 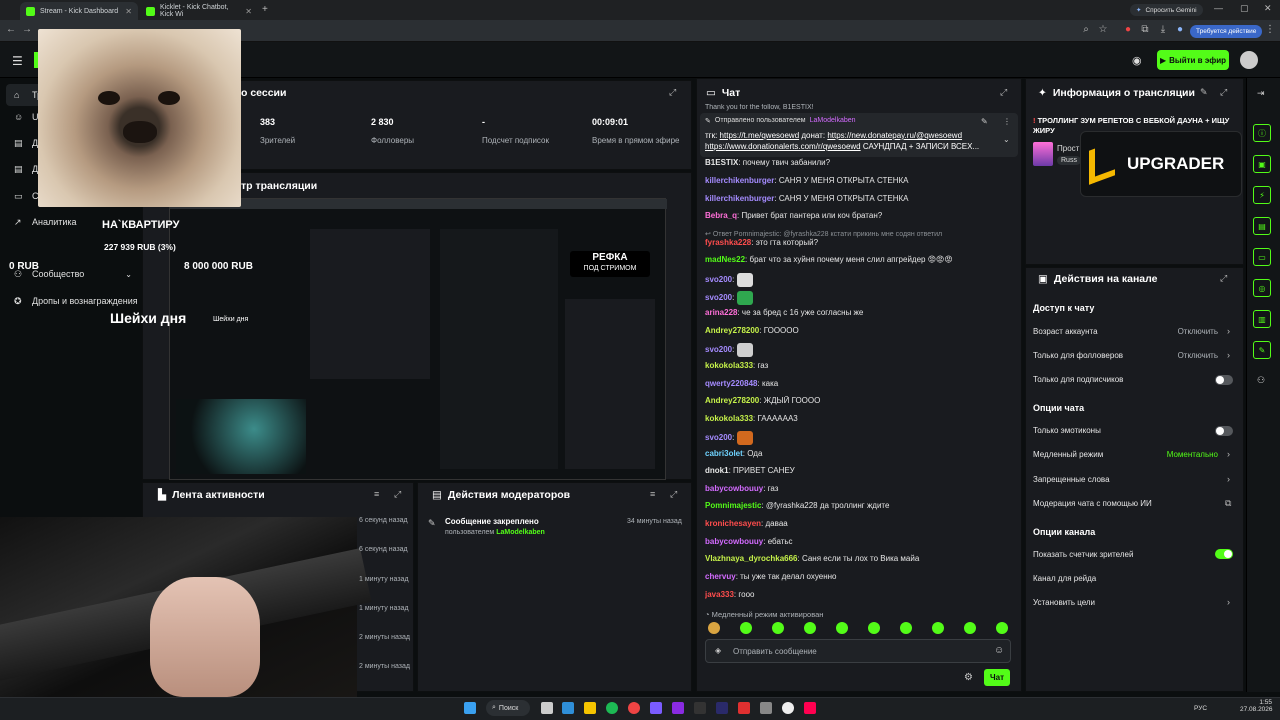 What do you see at coordinates (1262, 319) in the screenshot?
I see `rail-doc-button: ▥` at bounding box center [1262, 319].